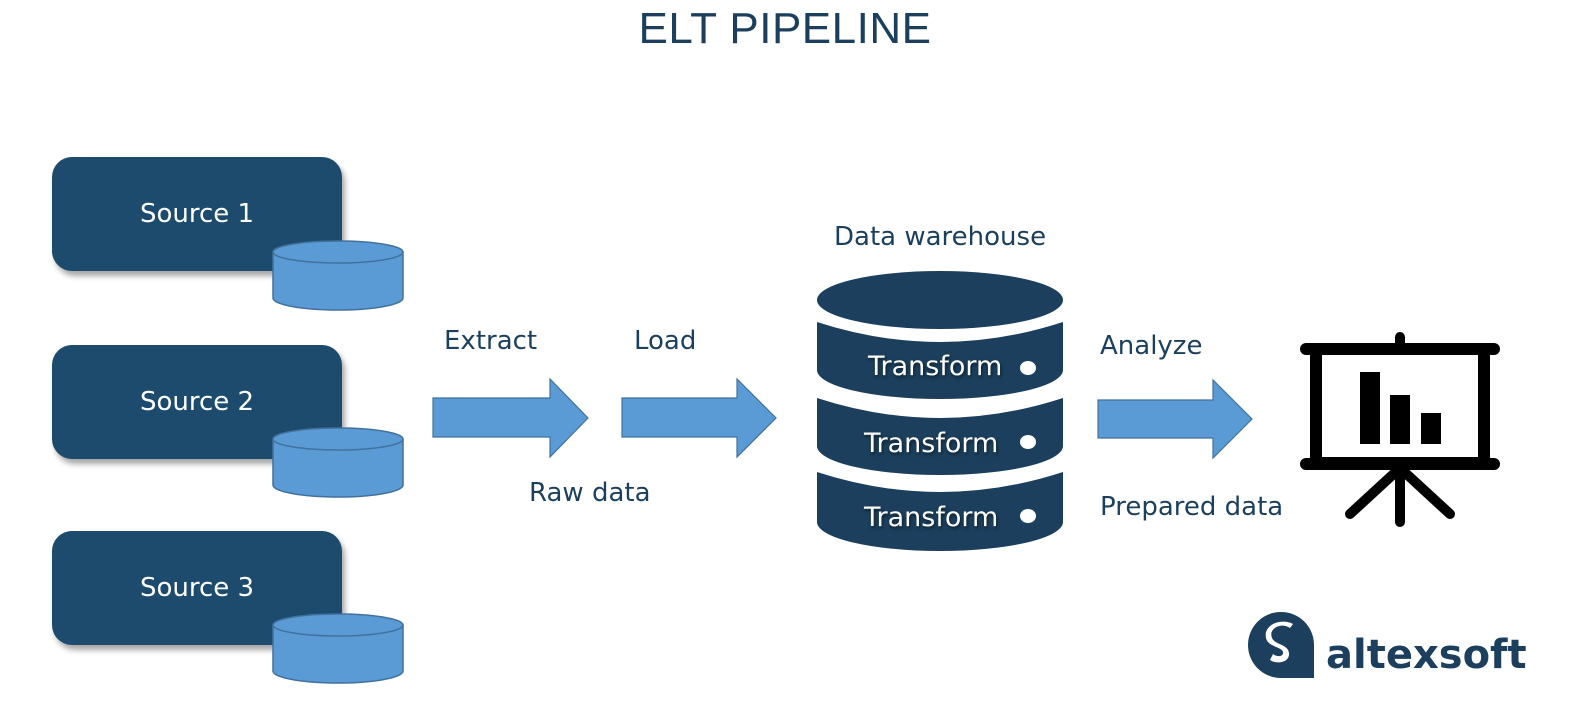  I want to click on analyze-label: Analyze, so click(1151, 346).